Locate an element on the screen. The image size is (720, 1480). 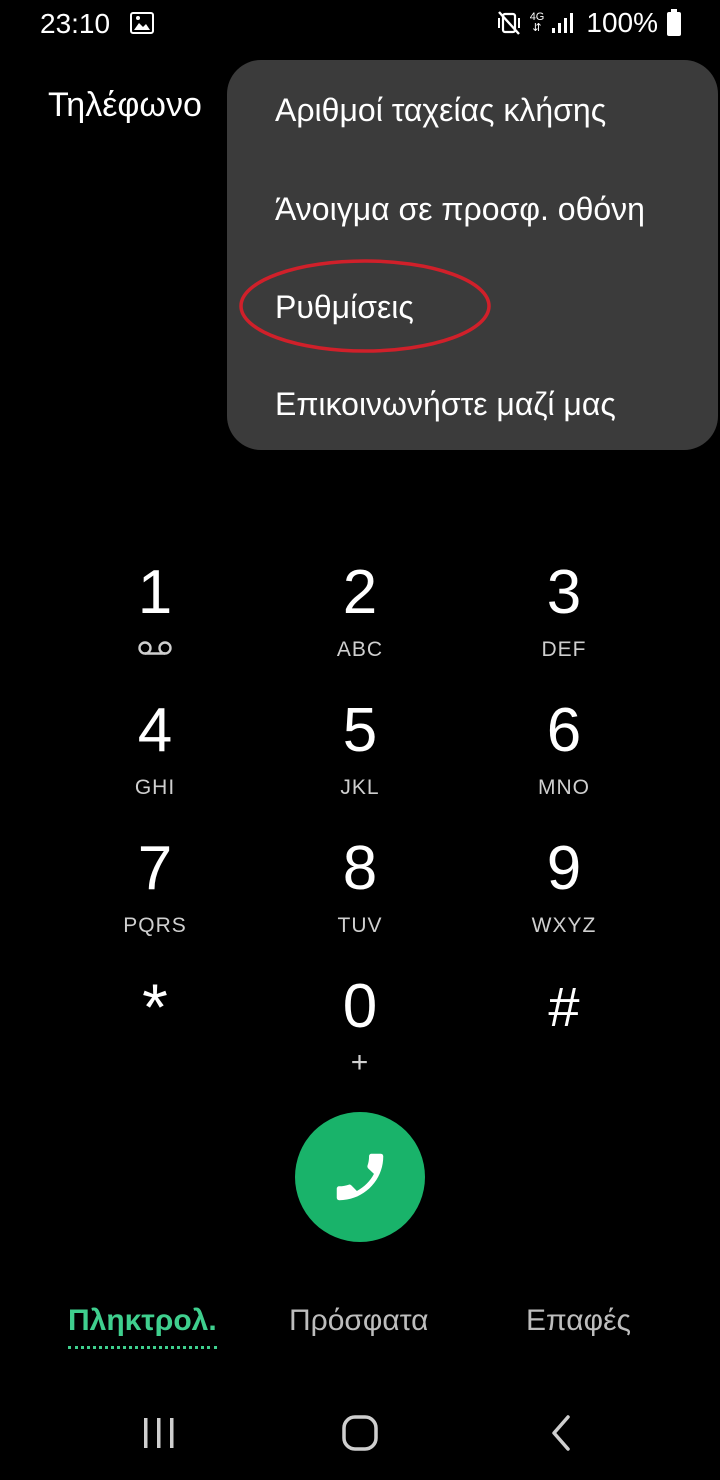
key-5: 5 JKL is located at coordinates (360, 765).